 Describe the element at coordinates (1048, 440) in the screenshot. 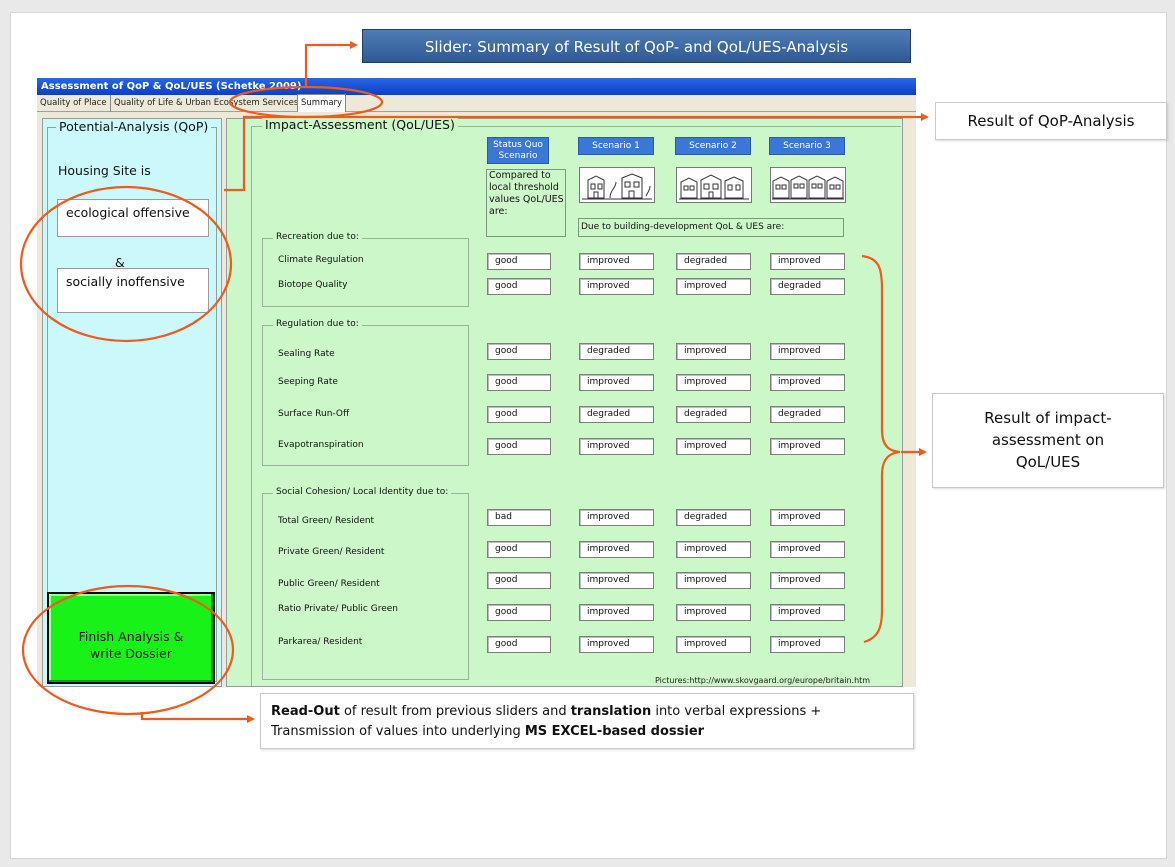

I see `impact-result-line-2: assessment on` at that location.